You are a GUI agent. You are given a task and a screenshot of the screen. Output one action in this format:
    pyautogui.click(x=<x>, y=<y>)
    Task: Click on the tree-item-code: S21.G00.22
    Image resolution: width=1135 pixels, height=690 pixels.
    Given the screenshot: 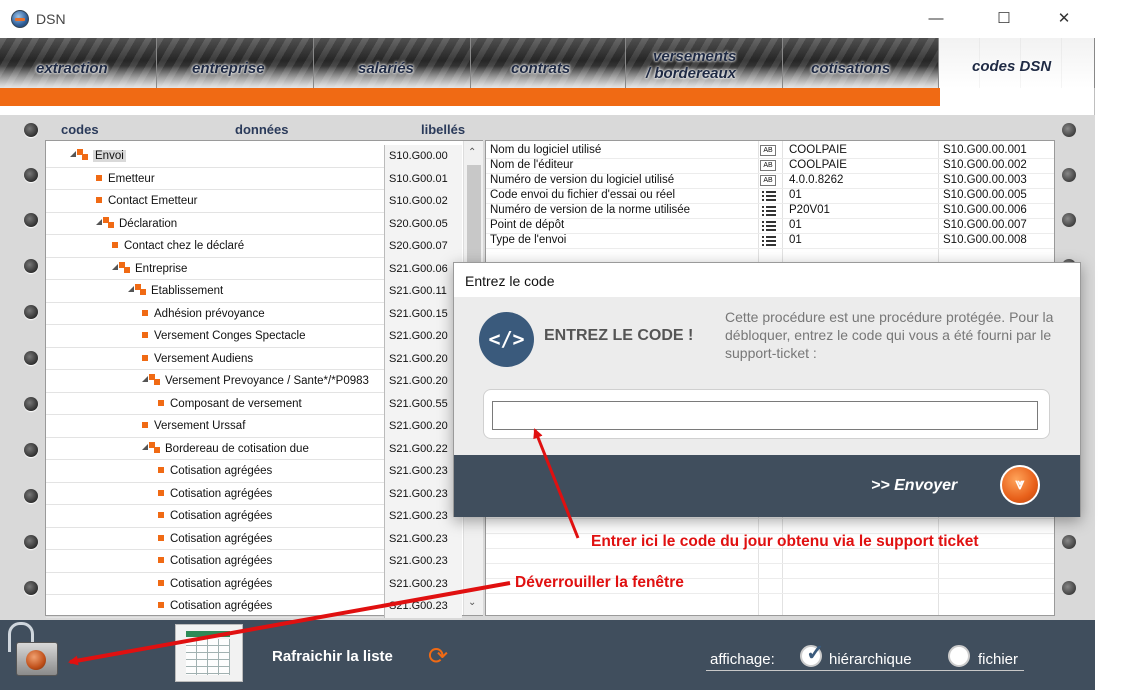 What is the action you would take?
    pyautogui.click(x=423, y=448)
    